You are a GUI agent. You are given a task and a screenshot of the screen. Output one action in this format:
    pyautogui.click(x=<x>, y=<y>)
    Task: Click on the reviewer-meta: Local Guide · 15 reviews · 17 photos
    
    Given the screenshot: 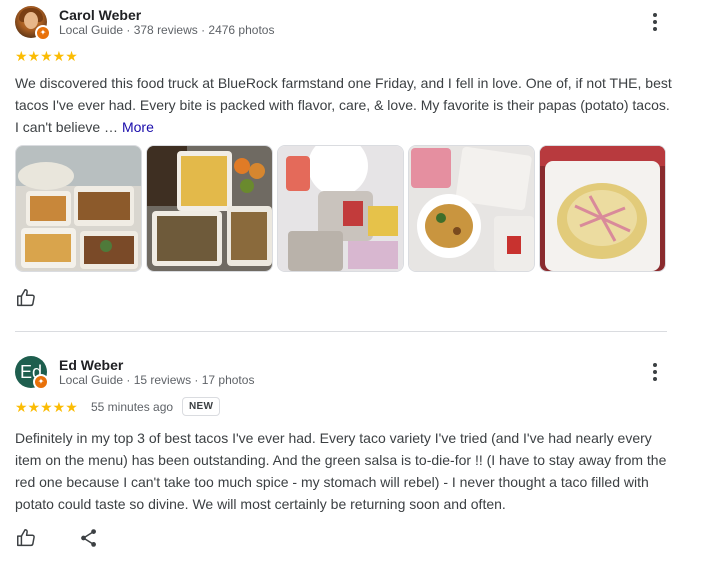 What is the action you would take?
    pyautogui.click(x=157, y=380)
    